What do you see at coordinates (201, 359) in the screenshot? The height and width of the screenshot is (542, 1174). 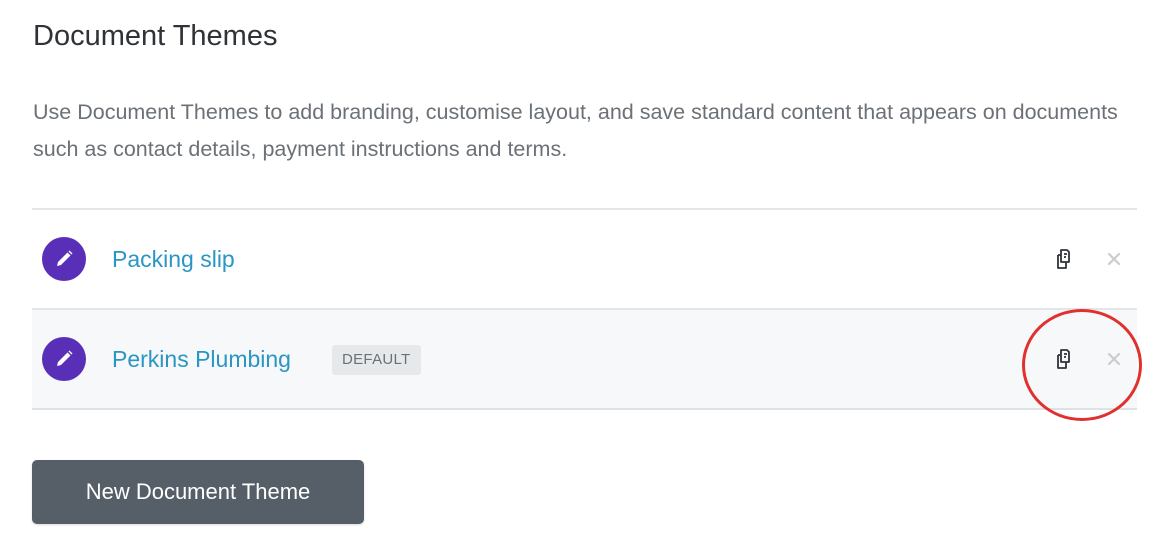 I see `theme-name-link: Perkins Plumbing` at bounding box center [201, 359].